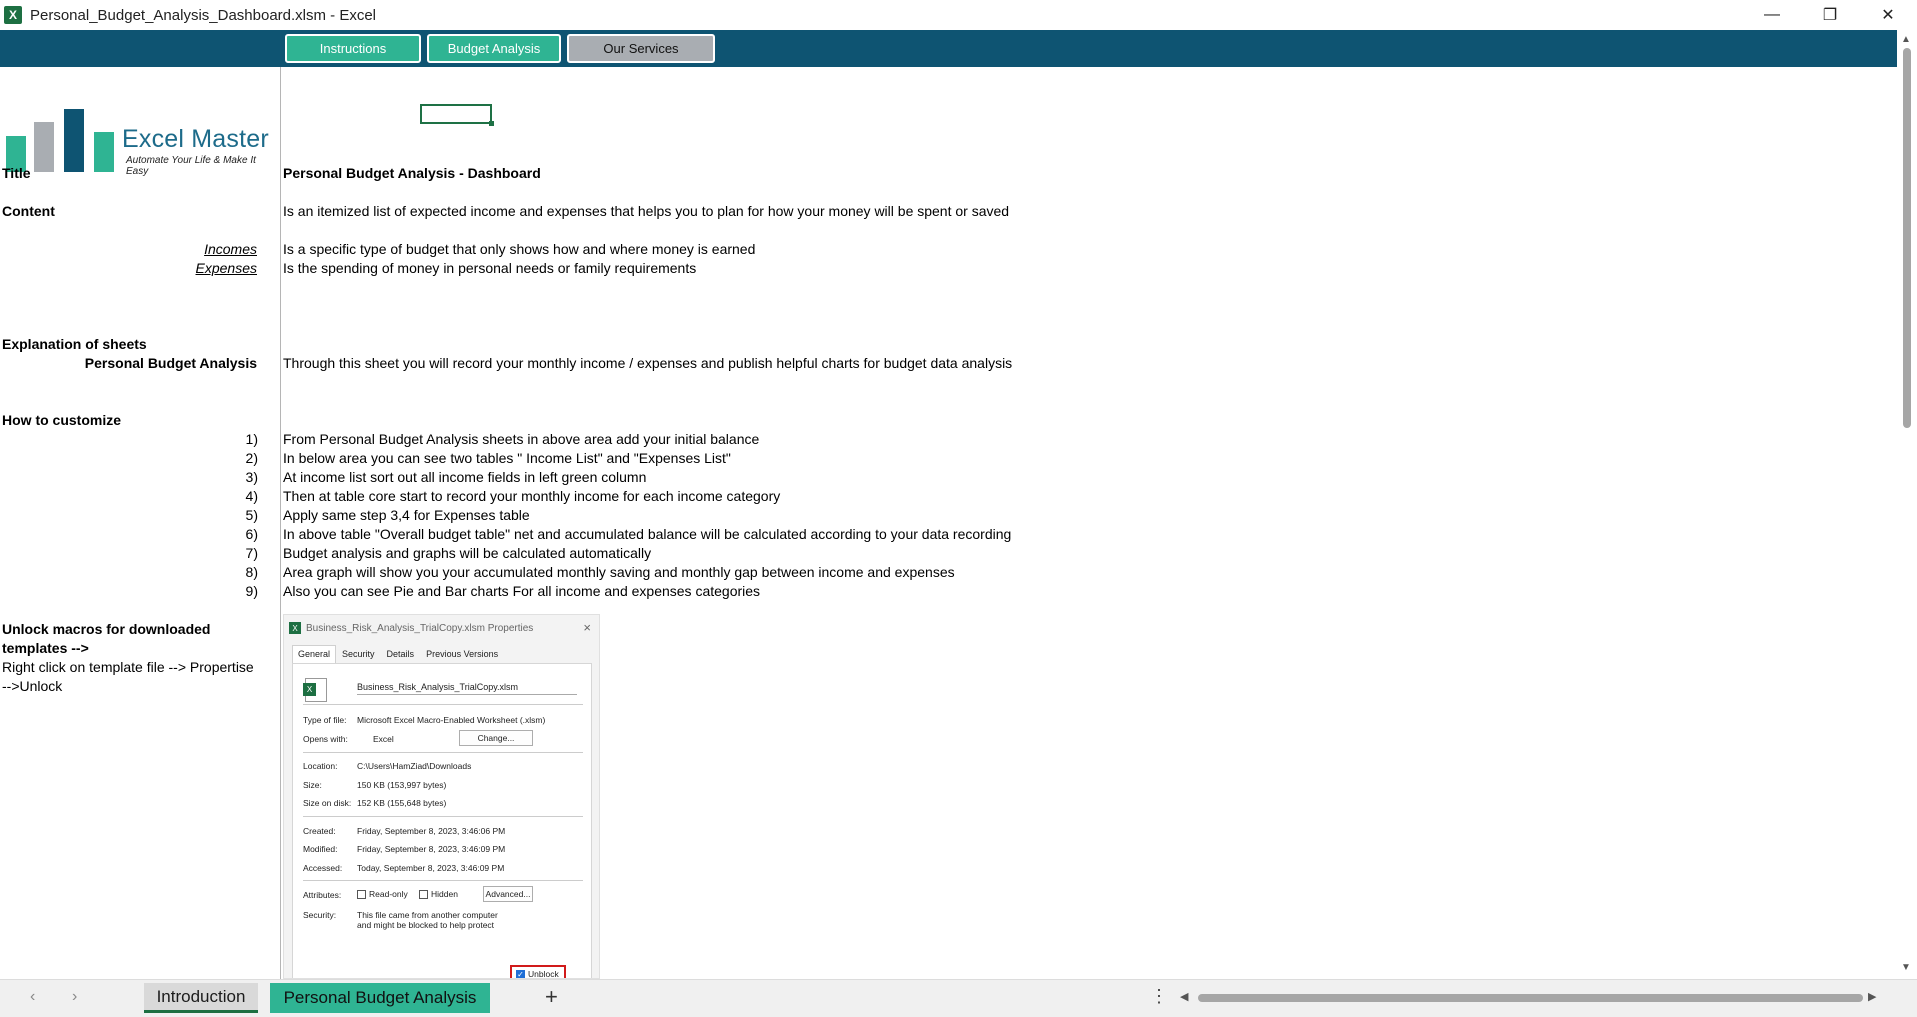 The width and height of the screenshot is (1917, 1017). I want to click on created-value: Friday, September 8, 2023, 3:46:06 PM, so click(431, 831).